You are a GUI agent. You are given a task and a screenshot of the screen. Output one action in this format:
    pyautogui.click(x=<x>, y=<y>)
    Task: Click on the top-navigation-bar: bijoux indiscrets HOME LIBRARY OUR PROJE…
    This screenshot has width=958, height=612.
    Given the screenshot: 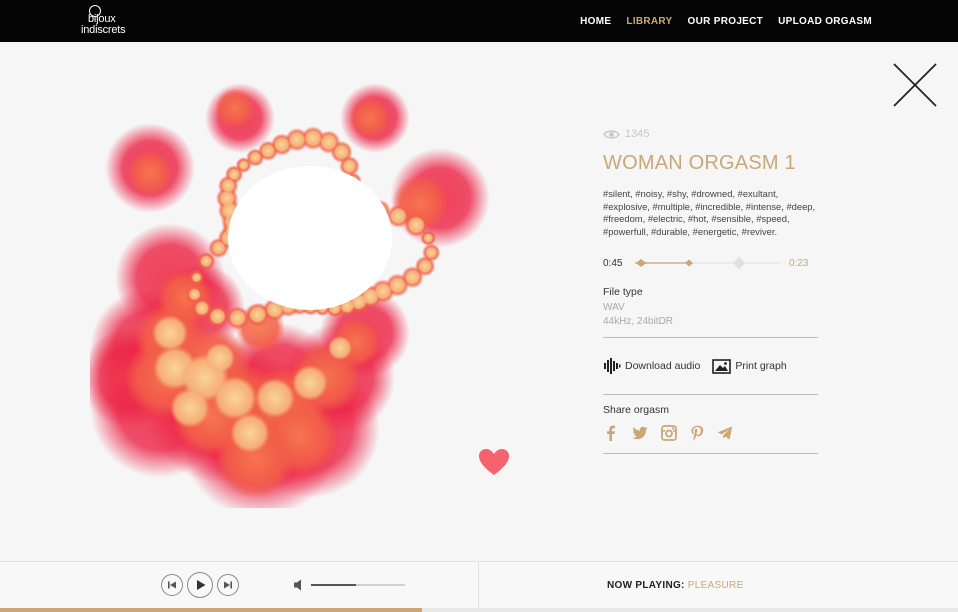 What is the action you would take?
    pyautogui.click(x=479, y=21)
    